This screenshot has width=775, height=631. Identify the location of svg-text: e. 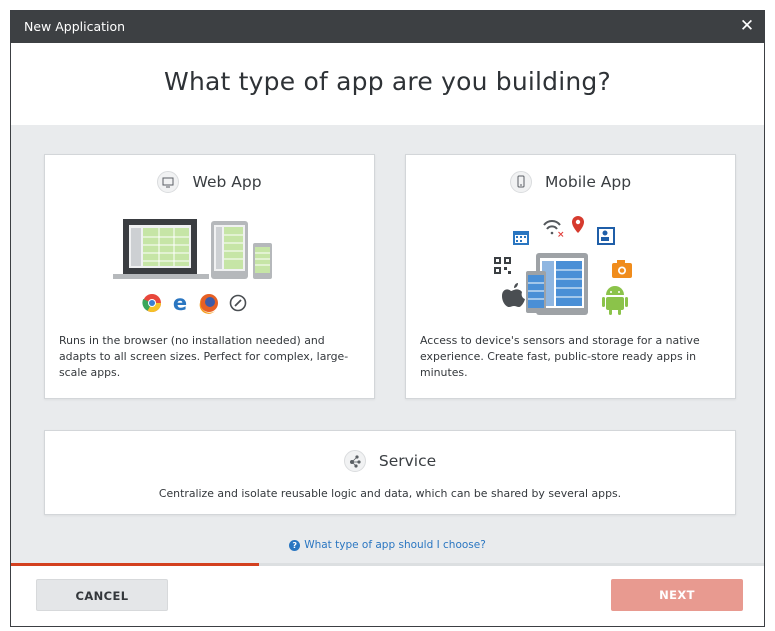
(180, 303).